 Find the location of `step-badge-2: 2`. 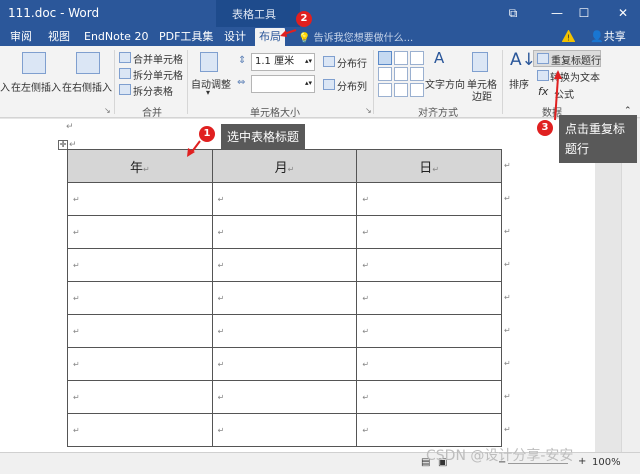

step-badge-2: 2 is located at coordinates (304, 19).